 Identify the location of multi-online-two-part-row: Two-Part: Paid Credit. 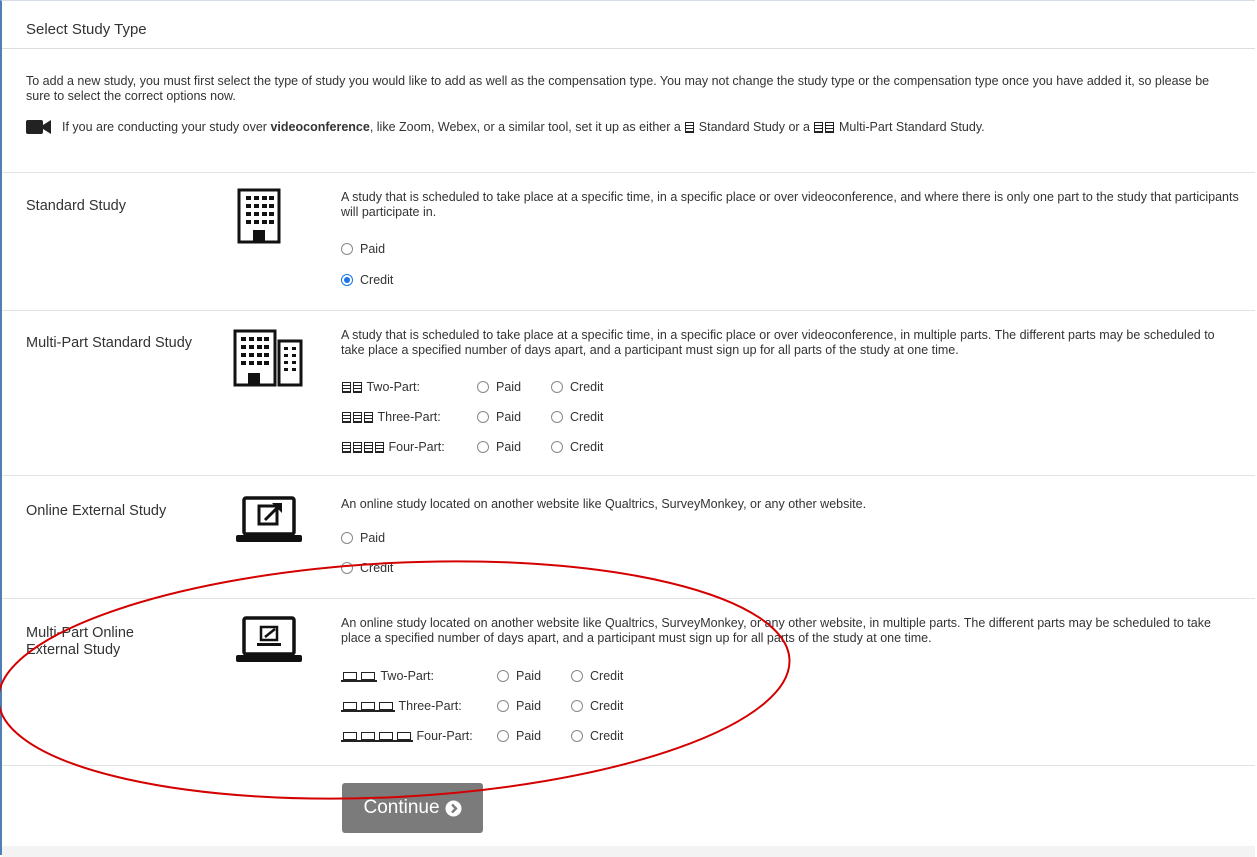
(482, 676).